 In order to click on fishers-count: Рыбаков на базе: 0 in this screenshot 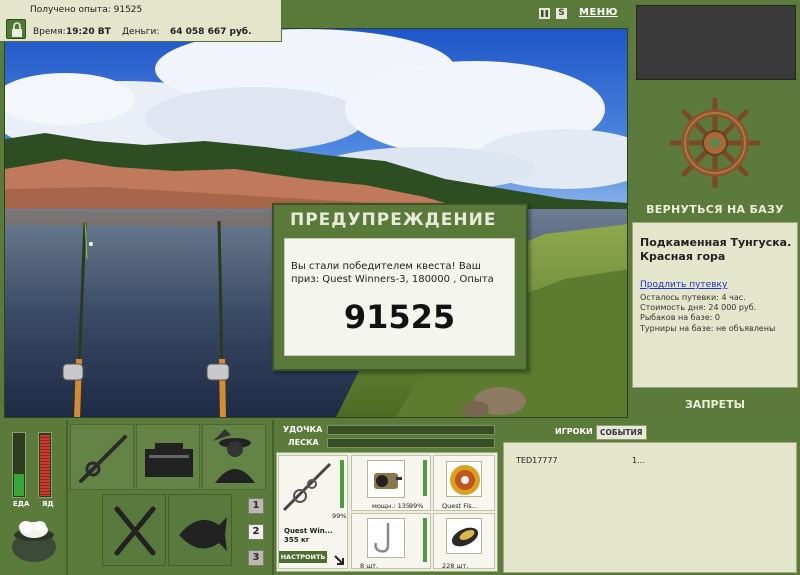, I will do `click(680, 317)`.